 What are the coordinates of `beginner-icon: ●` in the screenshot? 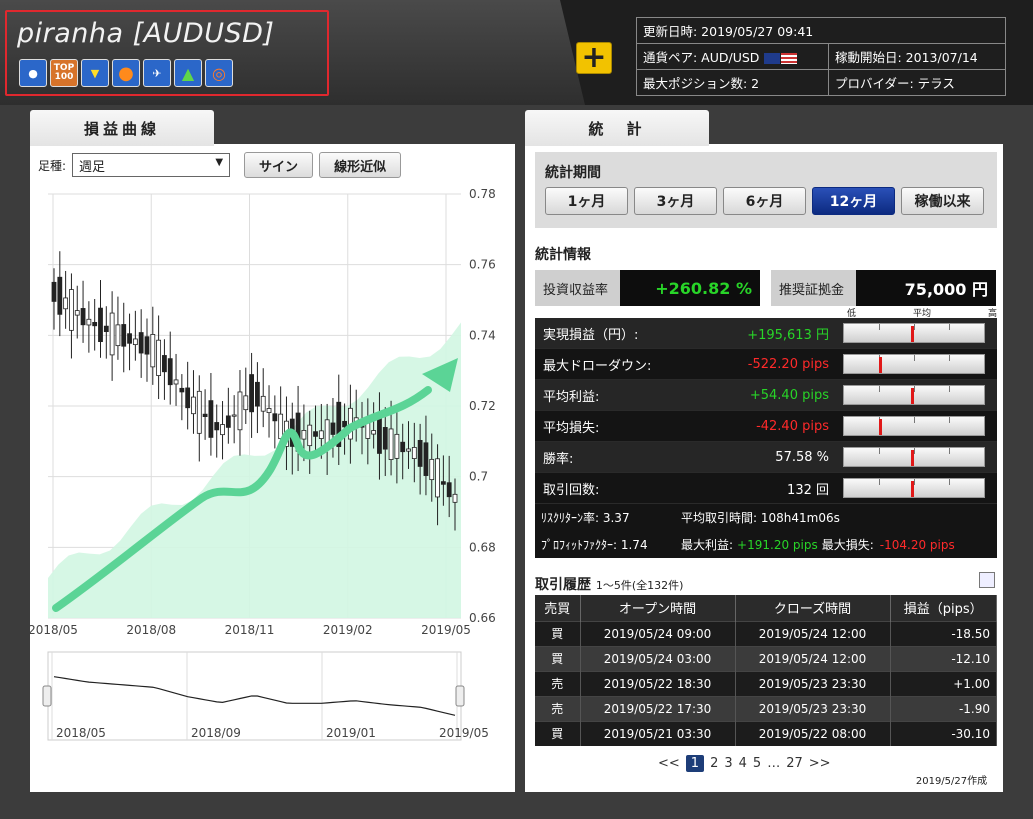 It's located at (33, 73).